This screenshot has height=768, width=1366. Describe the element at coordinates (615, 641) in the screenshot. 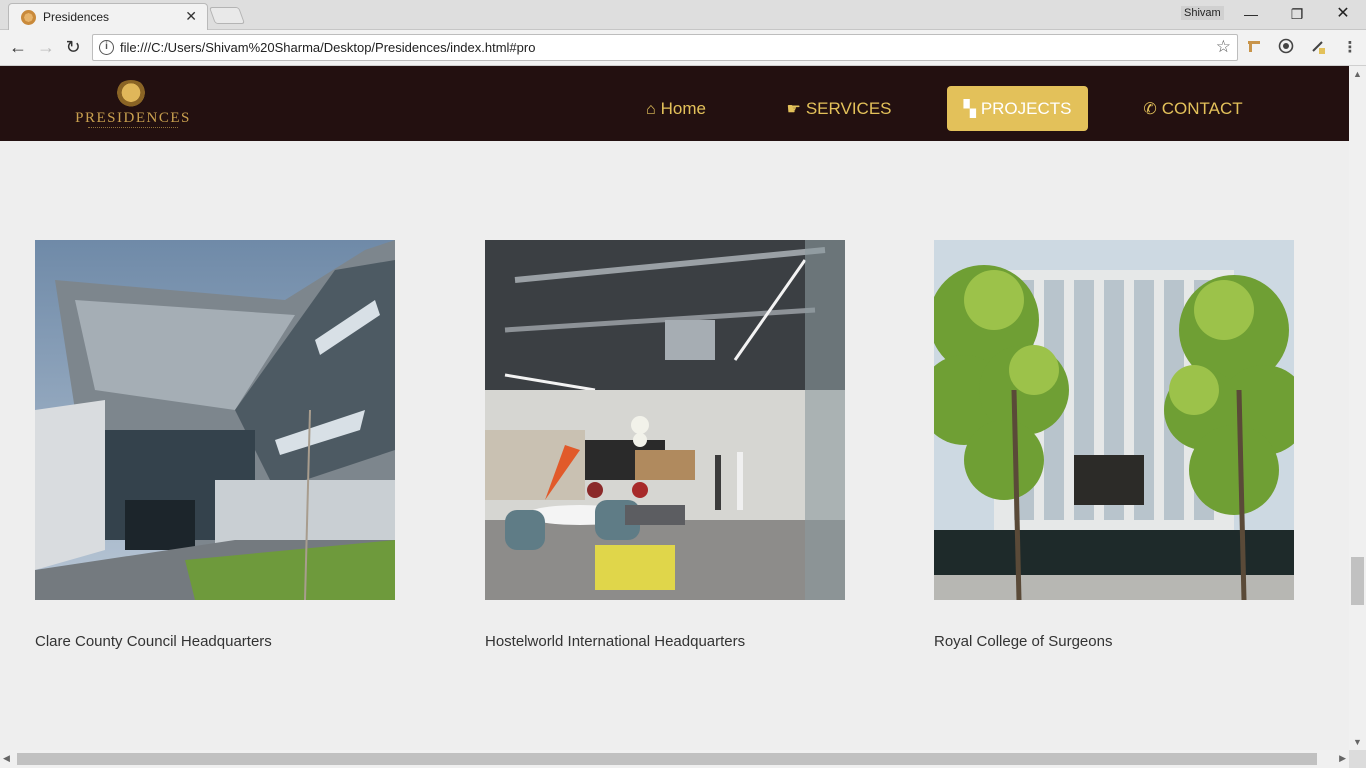

I see `project-title: Hostelworld International Headquarters` at that location.